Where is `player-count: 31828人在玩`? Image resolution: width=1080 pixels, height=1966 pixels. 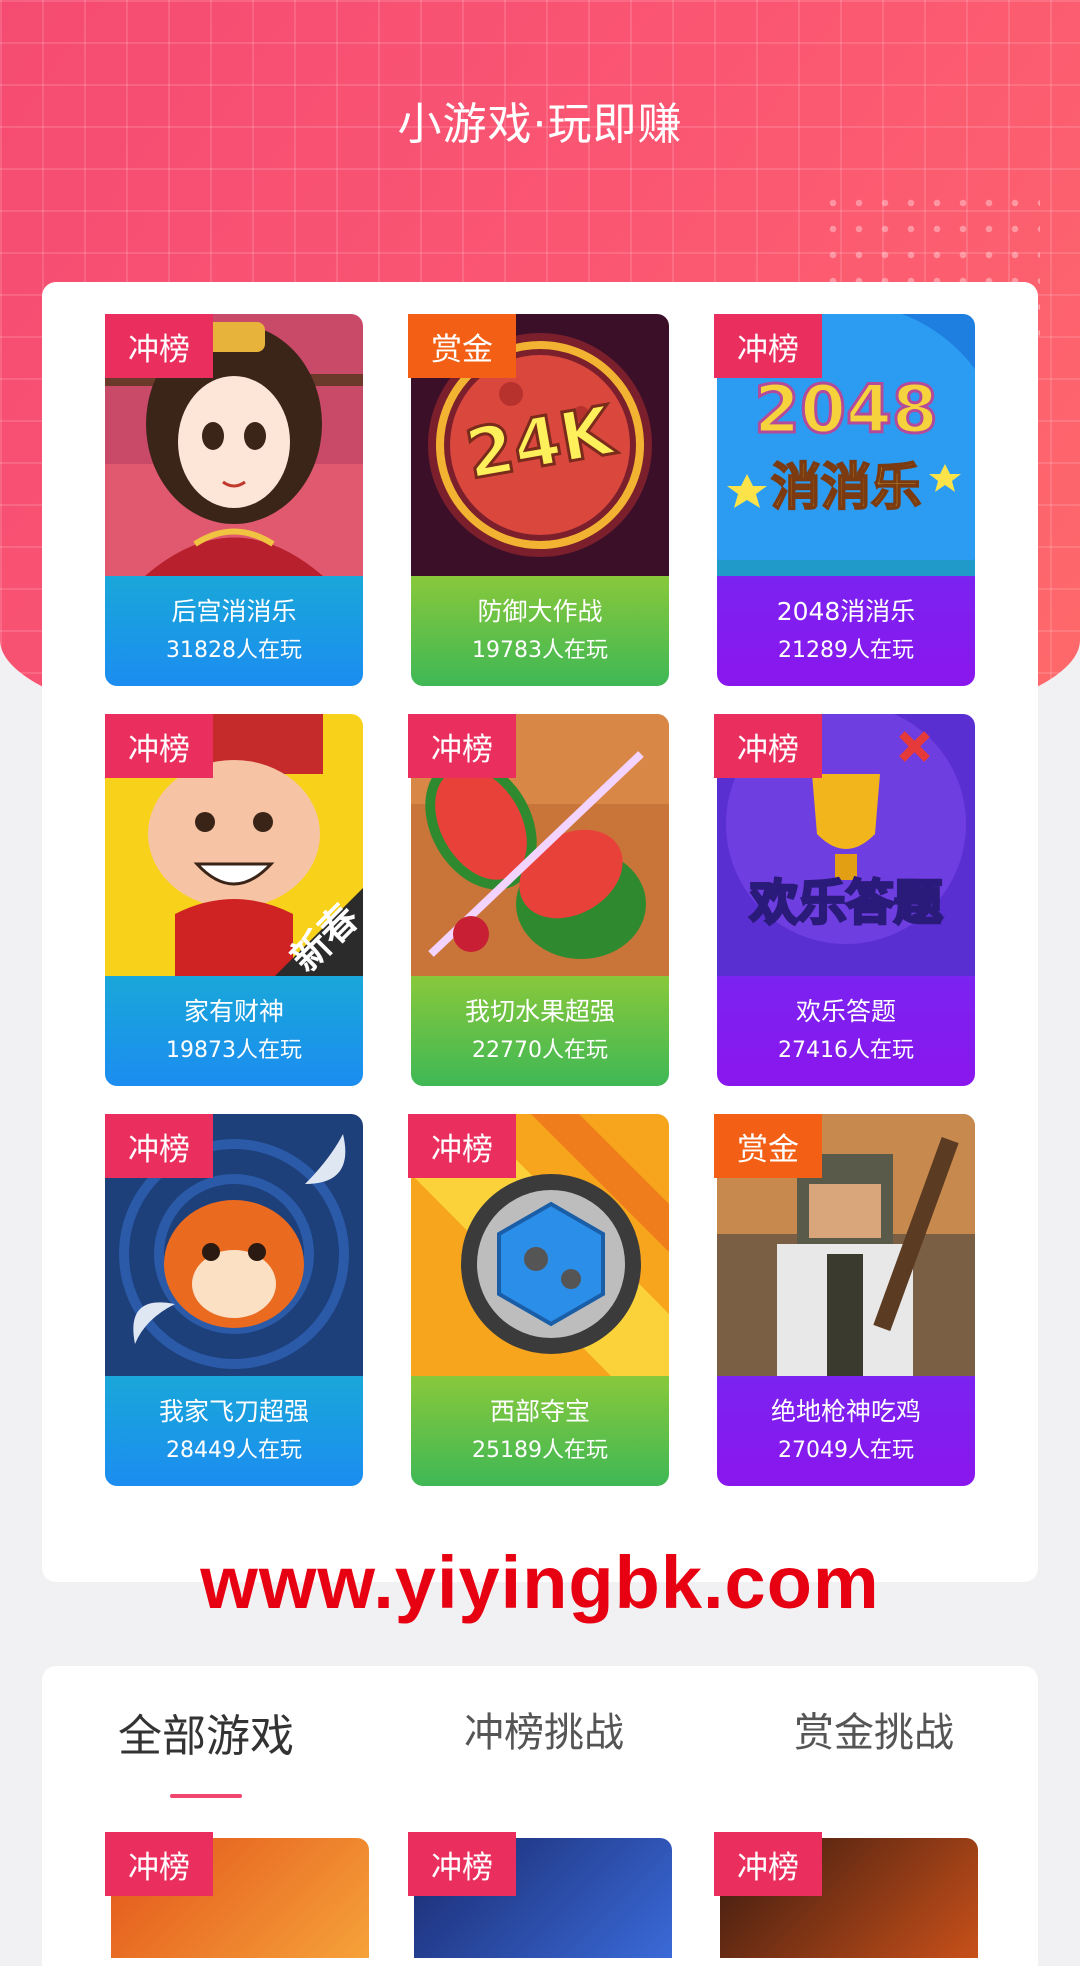
player-count: 31828人在玩 is located at coordinates (234, 650).